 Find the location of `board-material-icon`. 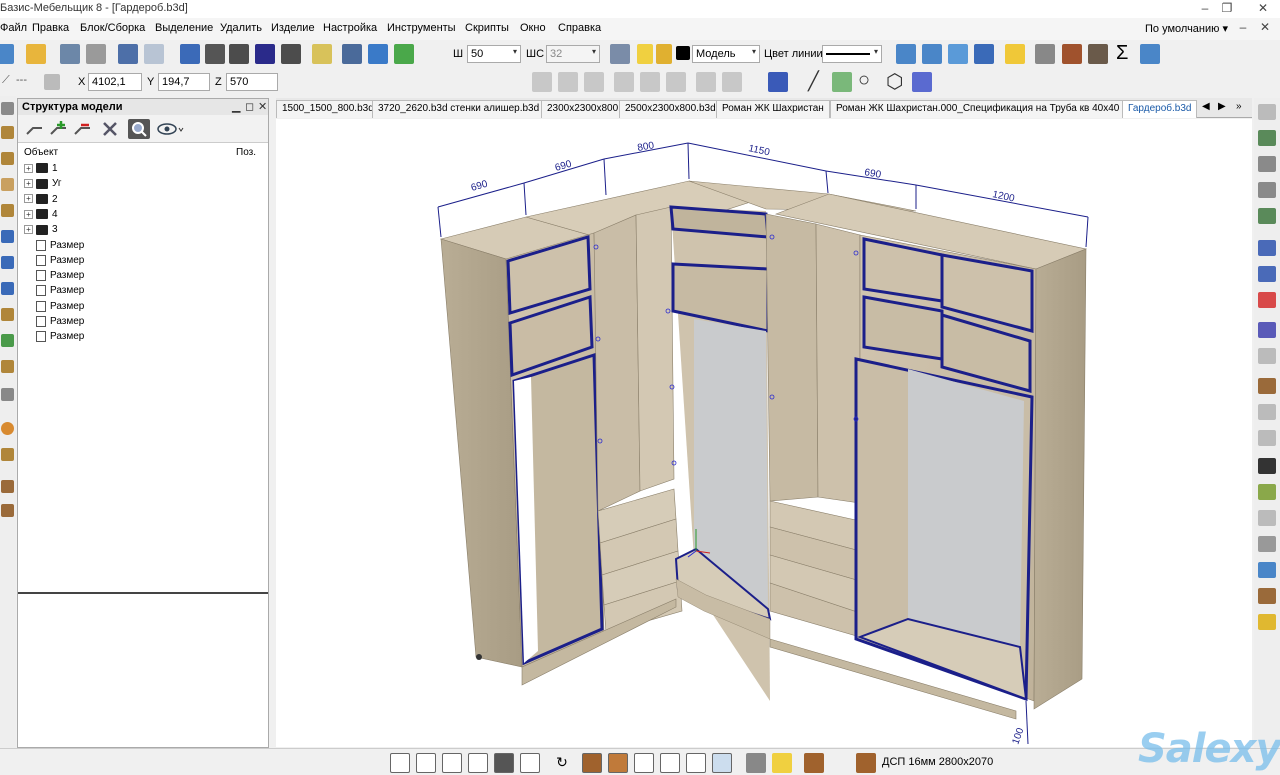

board-material-icon is located at coordinates (866, 763).